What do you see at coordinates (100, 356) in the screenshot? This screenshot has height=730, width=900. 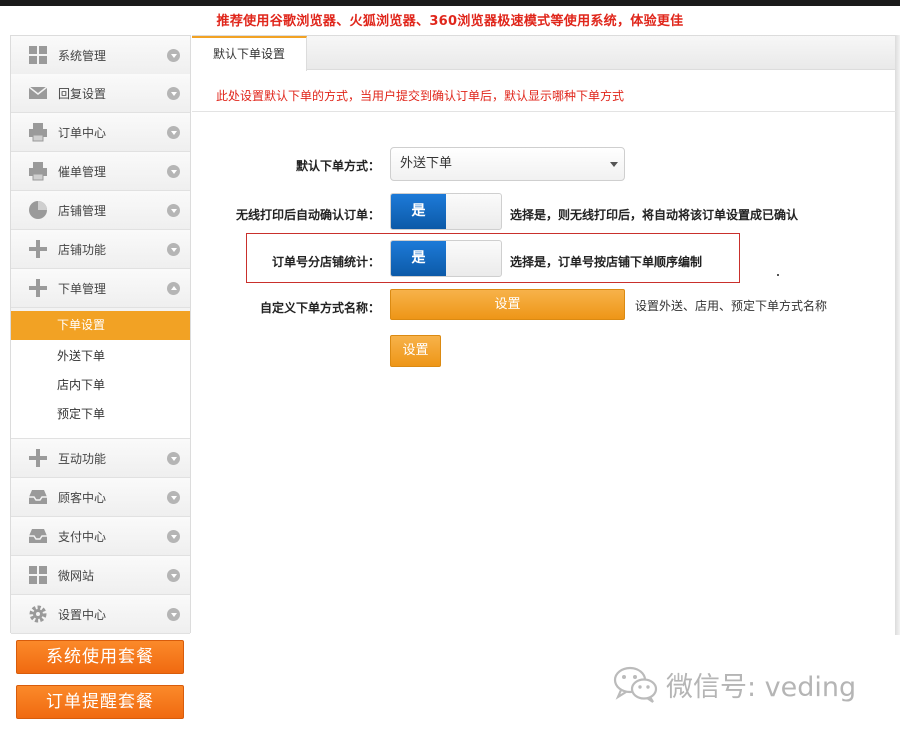 I see `submenu-item-delivery: 外送下单` at bounding box center [100, 356].